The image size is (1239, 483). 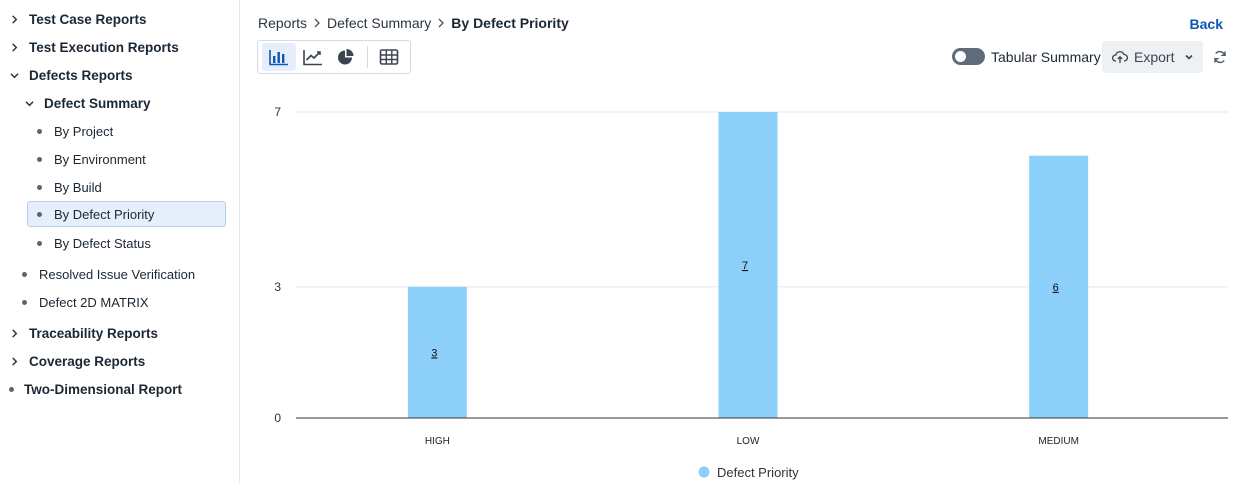 What do you see at coordinates (88, 19) in the screenshot?
I see `sidebar-item-label: Test Case Reports` at bounding box center [88, 19].